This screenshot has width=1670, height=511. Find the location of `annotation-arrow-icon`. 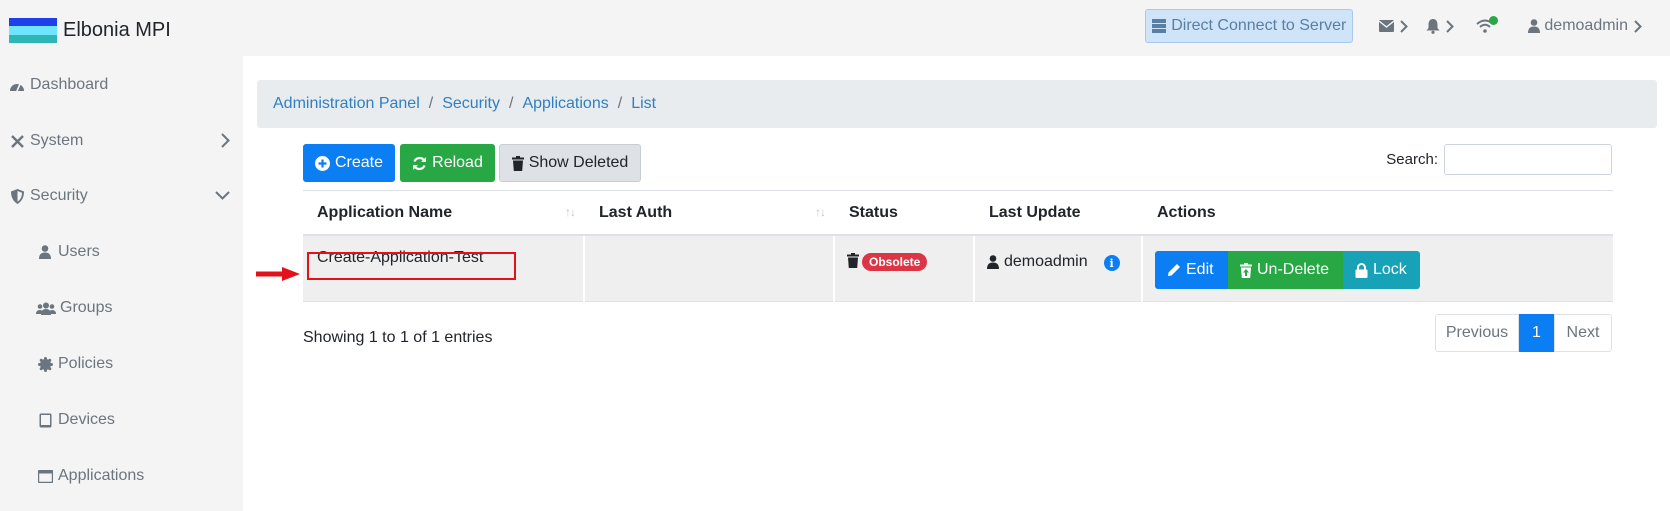

annotation-arrow-icon is located at coordinates (278, 274).